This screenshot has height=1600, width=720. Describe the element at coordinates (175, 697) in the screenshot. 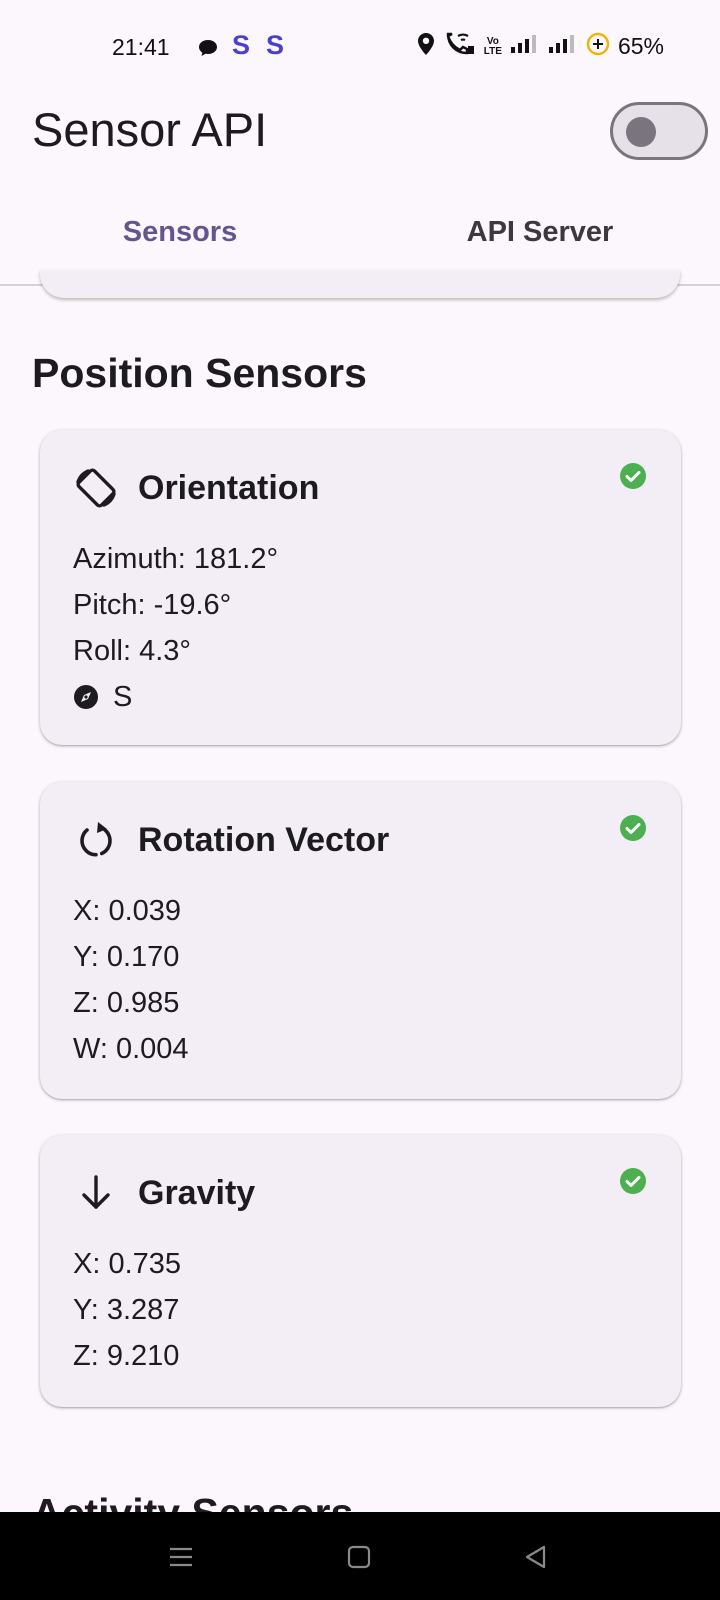

I see `direction-row: S` at that location.